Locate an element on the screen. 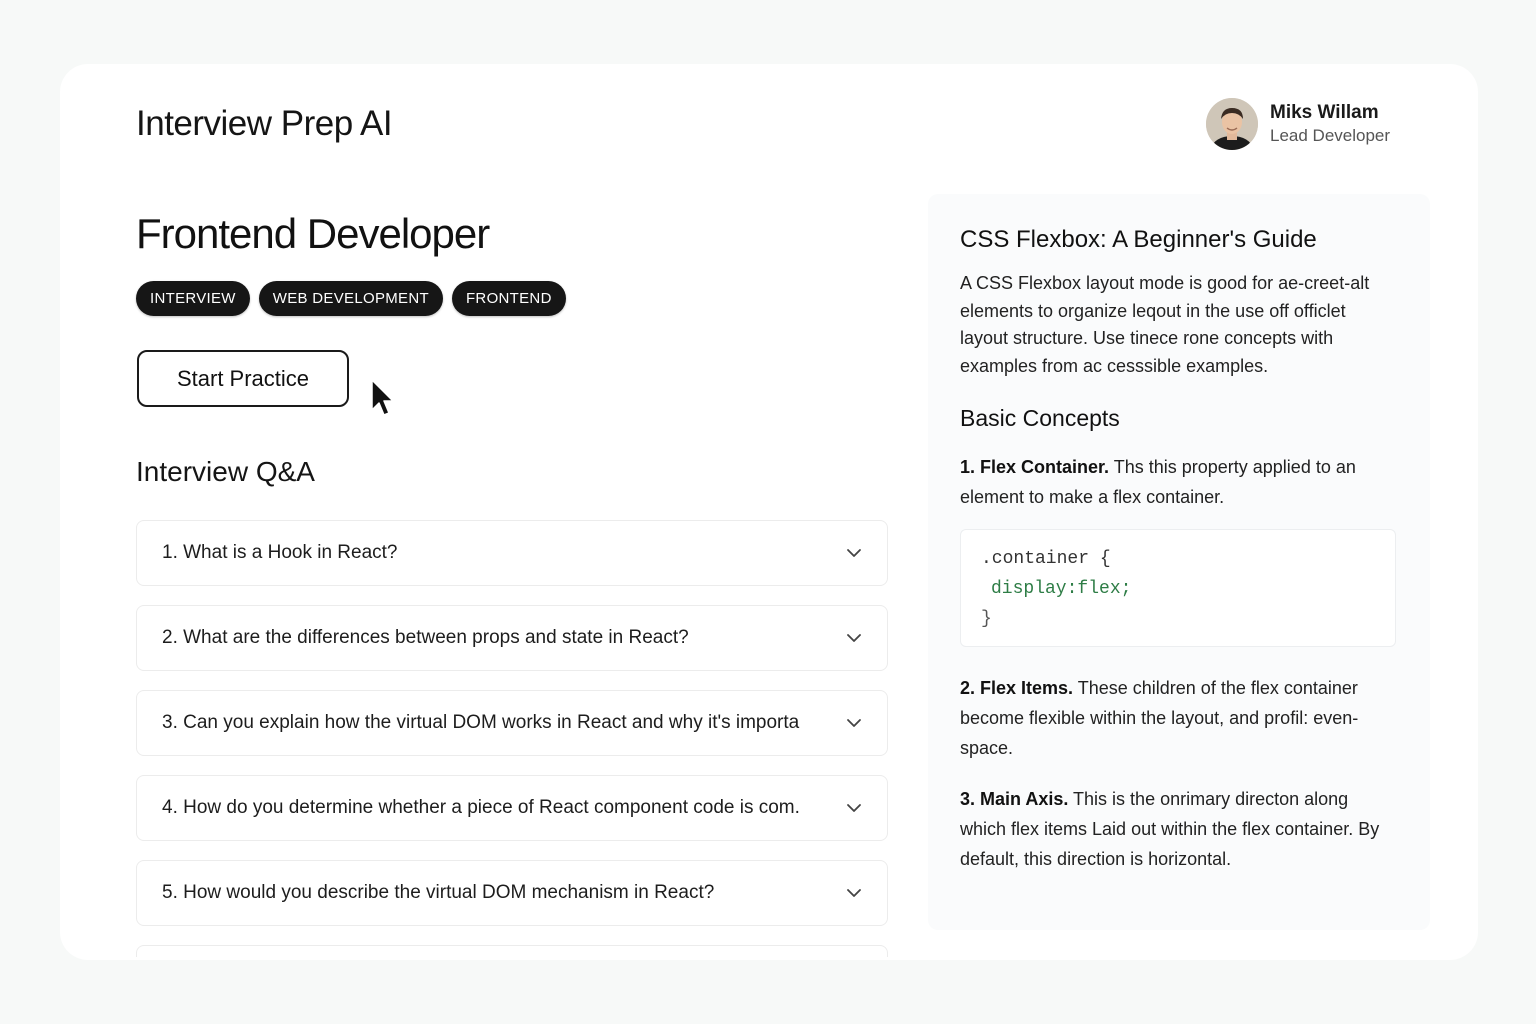 Image resolution: width=1536 pixels, height=1024 pixels. tag-interview: INTERVIEW is located at coordinates (193, 298).